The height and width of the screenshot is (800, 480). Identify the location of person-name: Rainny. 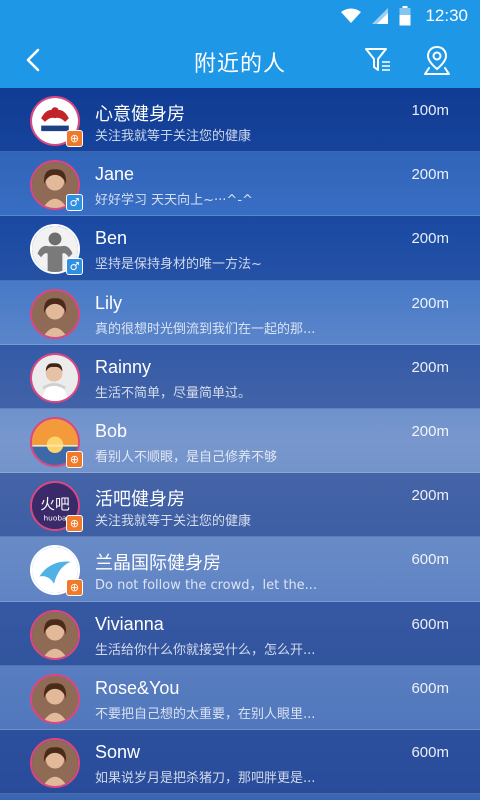
(123, 366).